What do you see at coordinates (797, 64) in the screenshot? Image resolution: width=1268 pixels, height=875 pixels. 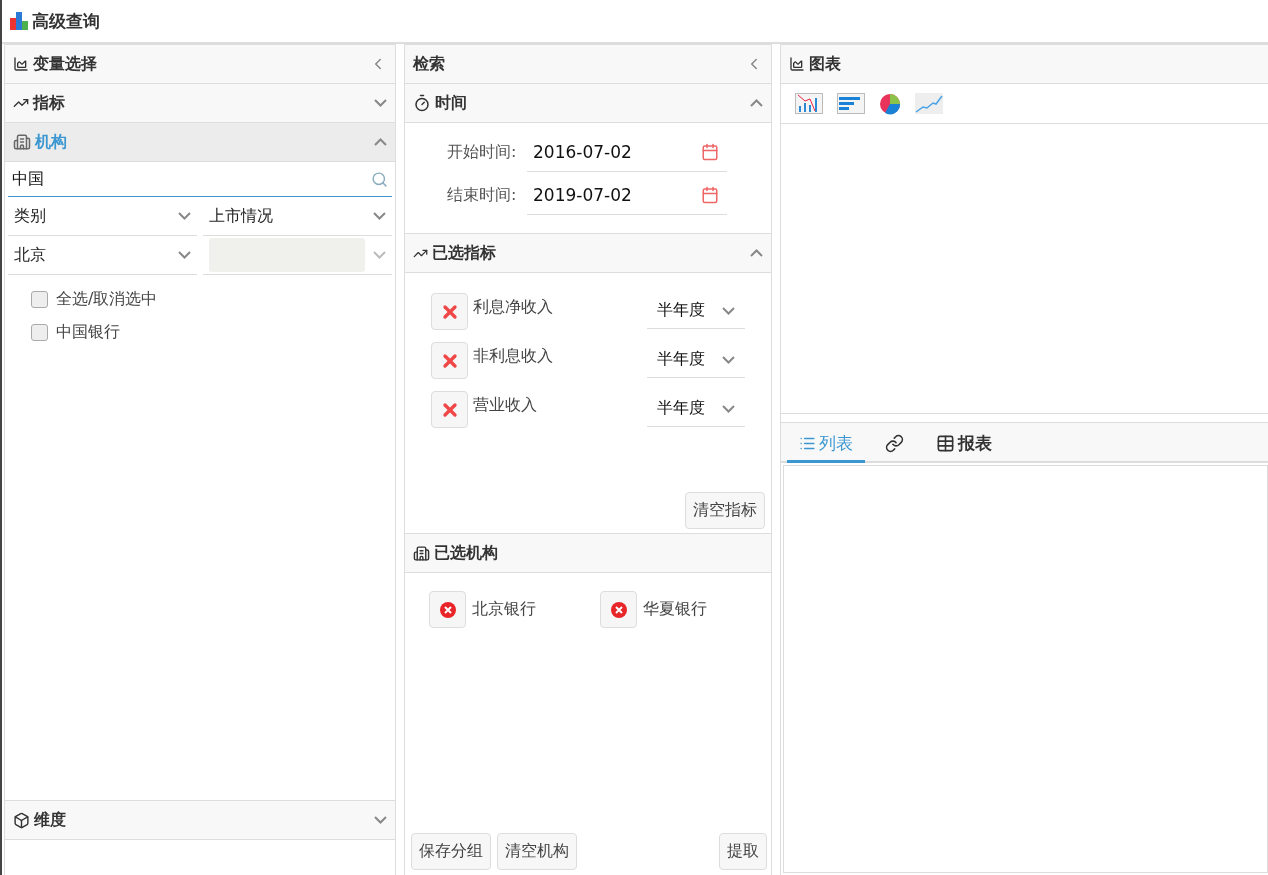 I see `area-chart-icon` at bounding box center [797, 64].